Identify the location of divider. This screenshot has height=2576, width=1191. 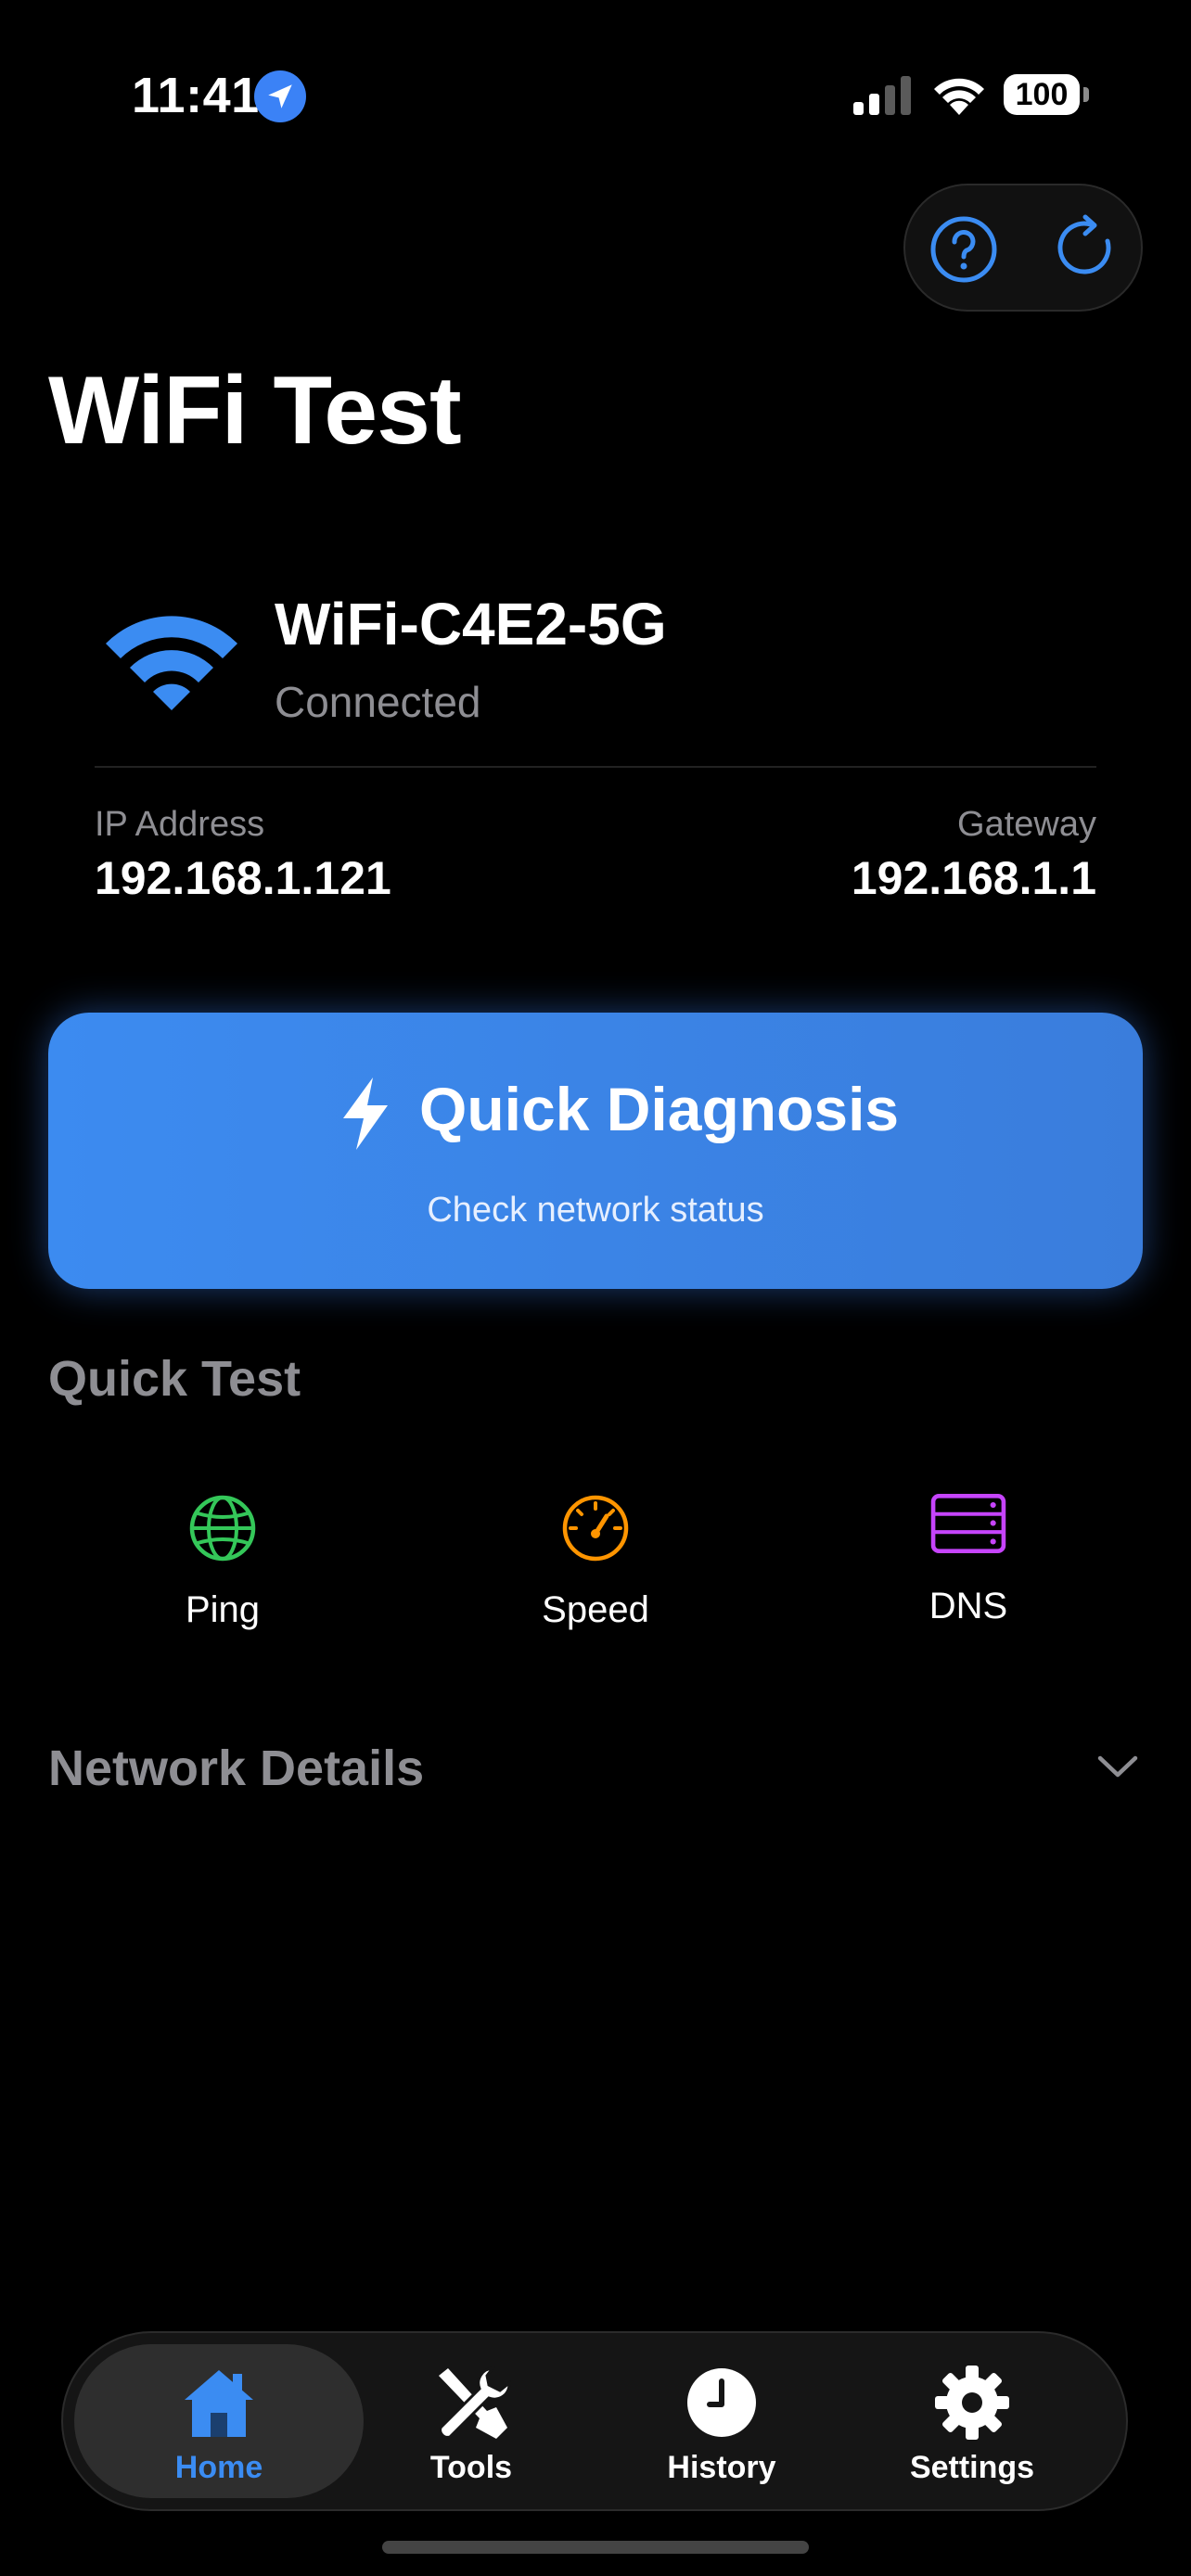
(595, 767).